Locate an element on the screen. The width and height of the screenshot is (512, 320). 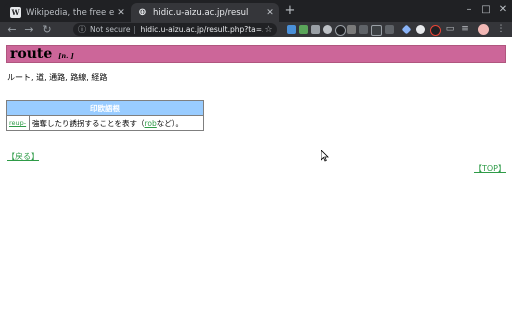
diamond-icon is located at coordinates (406, 29).